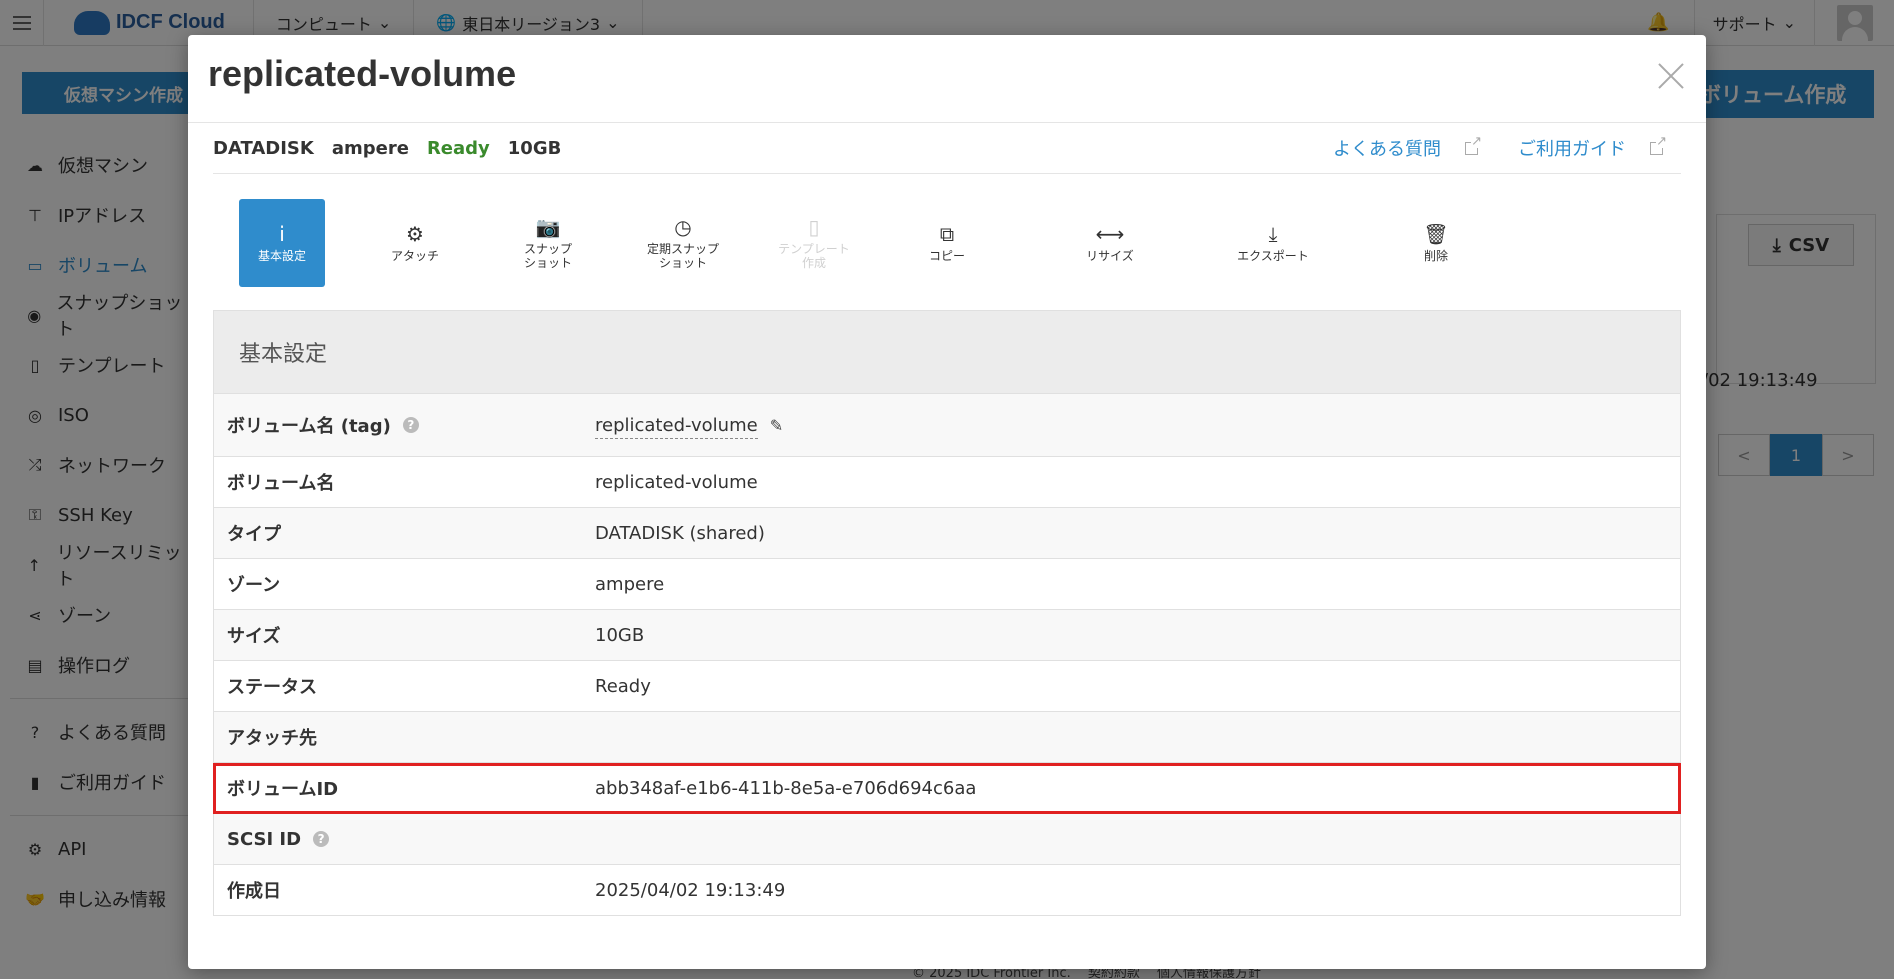  I want to click on row-value: Ready, so click(623, 686).